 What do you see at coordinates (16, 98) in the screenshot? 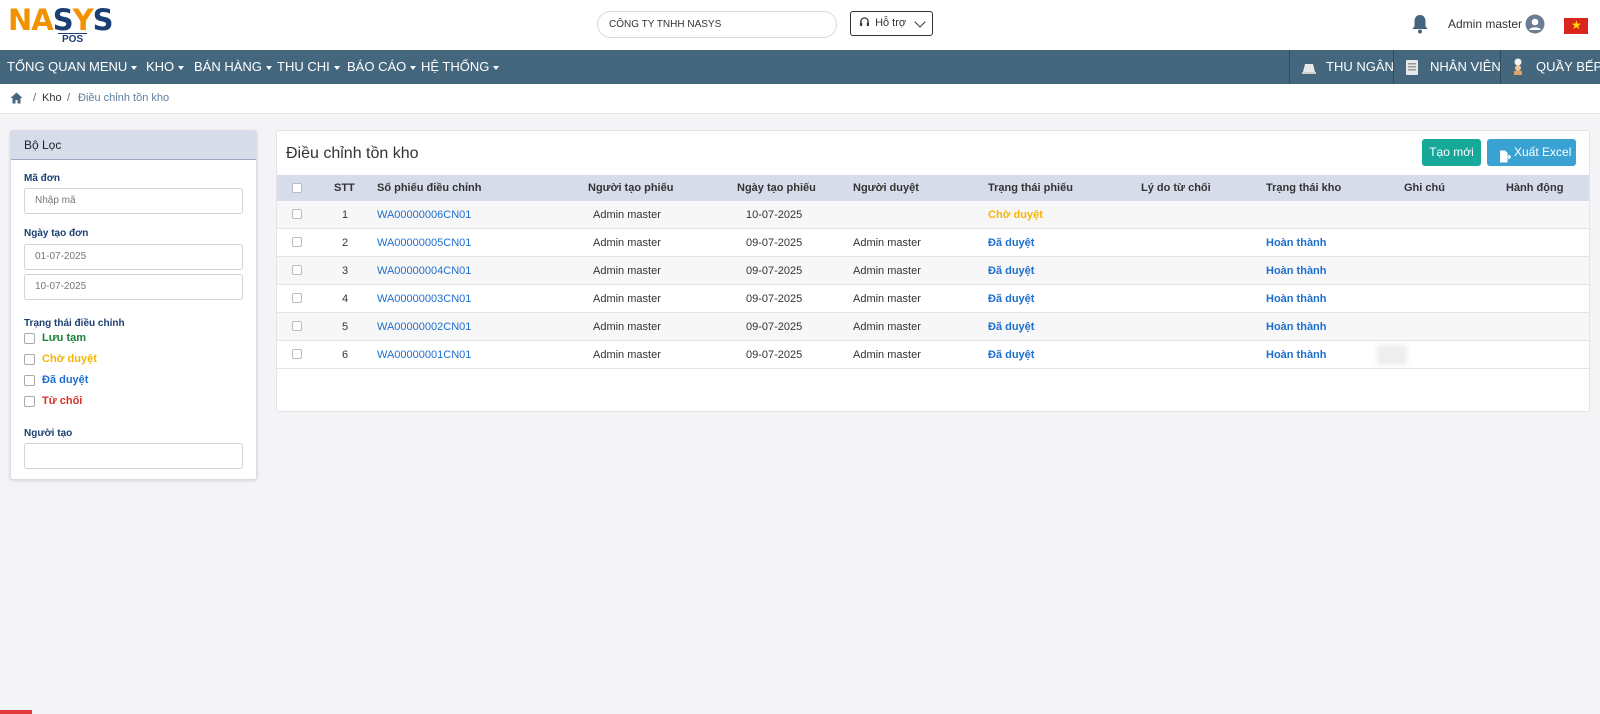
I see `home-icon` at bounding box center [16, 98].